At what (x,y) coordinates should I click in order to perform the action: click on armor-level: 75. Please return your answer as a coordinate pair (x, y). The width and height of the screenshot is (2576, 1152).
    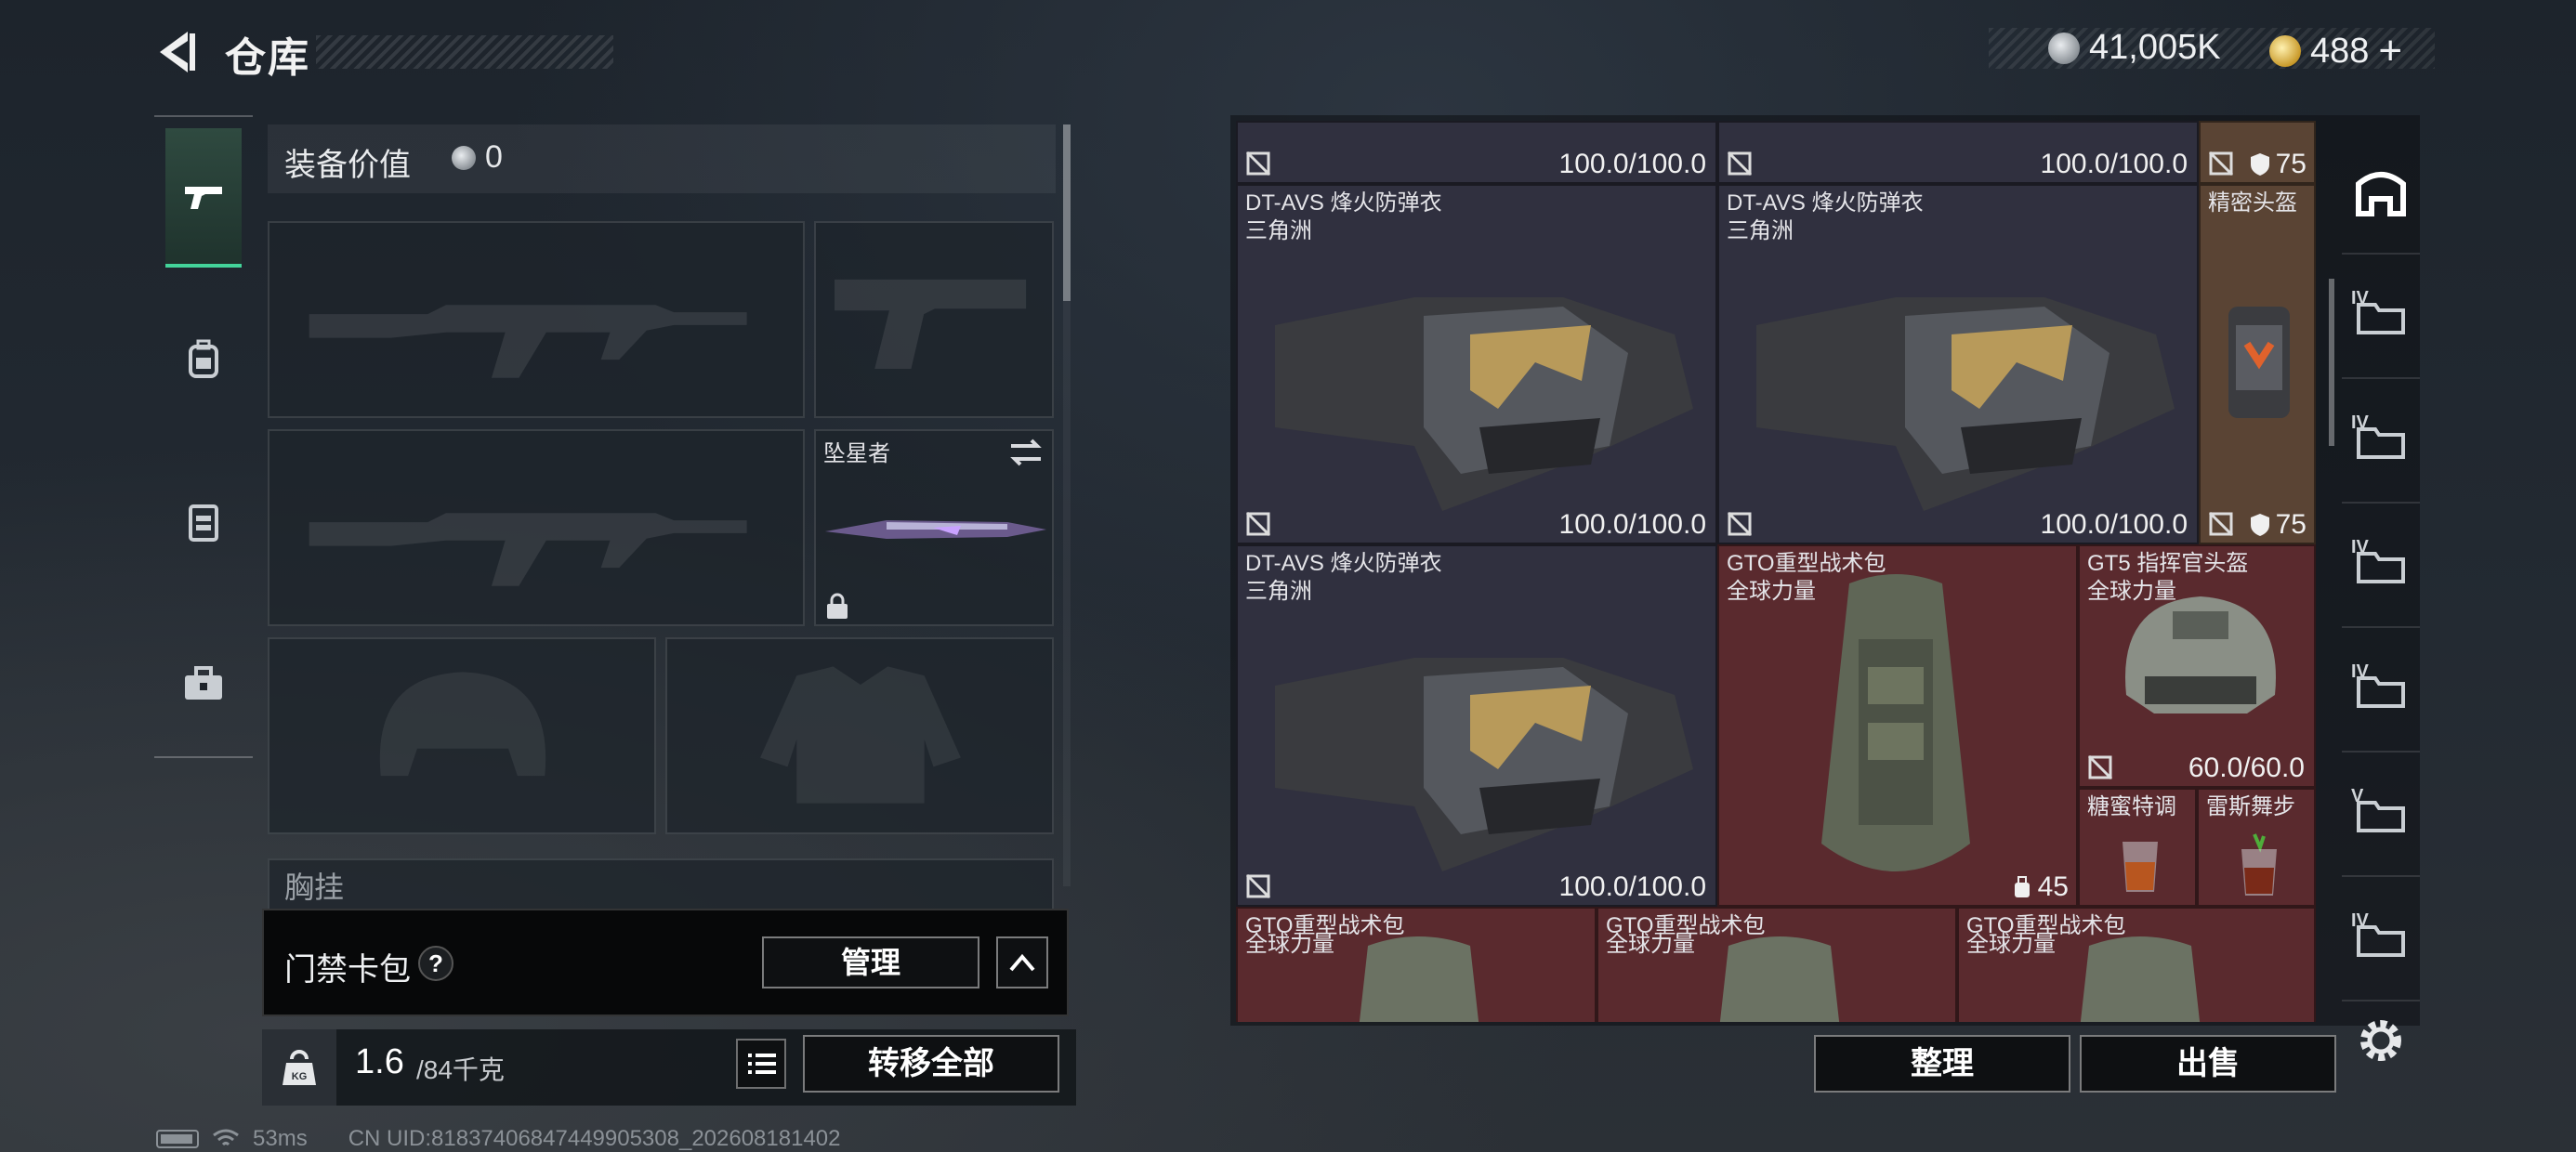
    Looking at the image, I should click on (2278, 525).